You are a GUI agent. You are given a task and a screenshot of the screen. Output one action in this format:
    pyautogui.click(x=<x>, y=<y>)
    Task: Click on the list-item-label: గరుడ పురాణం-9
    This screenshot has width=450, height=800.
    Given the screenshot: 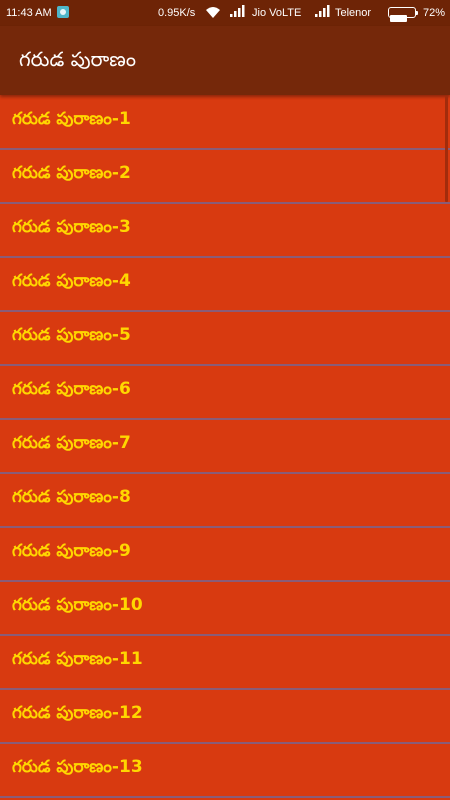 What is the action you would take?
    pyautogui.click(x=71, y=551)
    